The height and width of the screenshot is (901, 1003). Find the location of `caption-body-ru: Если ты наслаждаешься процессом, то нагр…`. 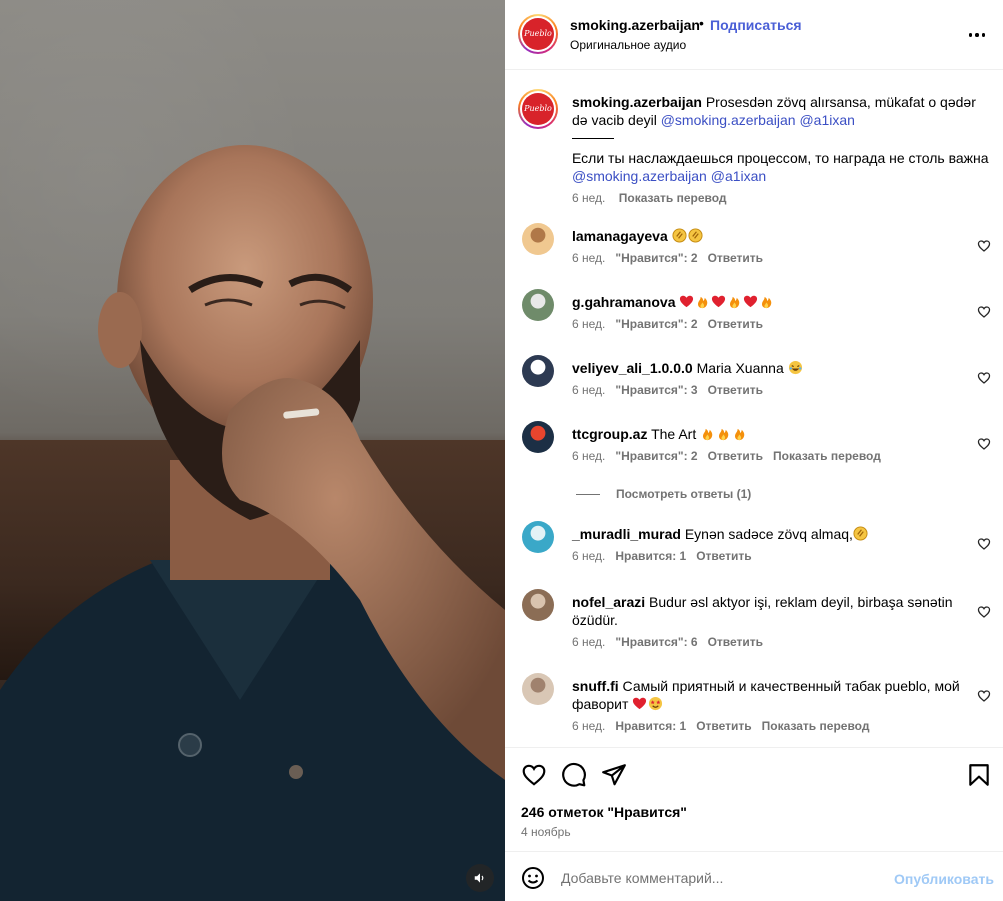

caption-body-ru: Если ты наслаждаешься процессом, то нагр… is located at coordinates (780, 158).